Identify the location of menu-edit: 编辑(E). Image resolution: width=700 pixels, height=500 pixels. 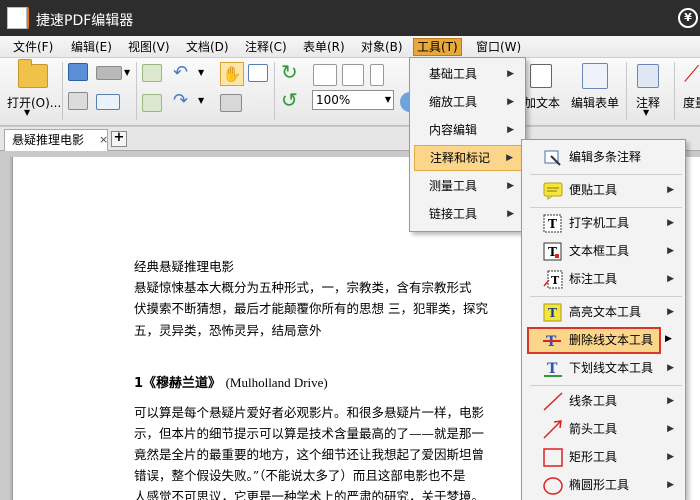
(91, 47).